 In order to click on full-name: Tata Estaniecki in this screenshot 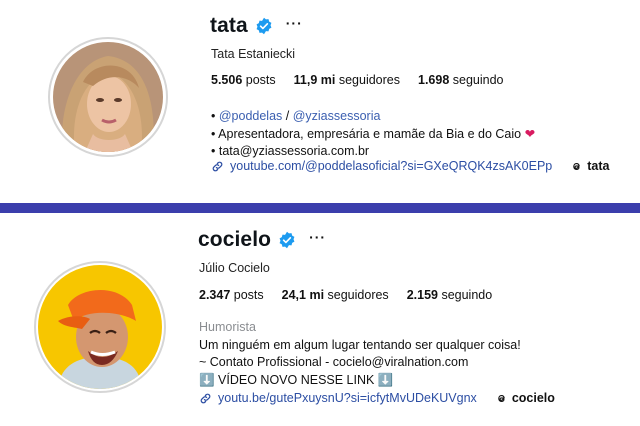, I will do `click(253, 54)`.